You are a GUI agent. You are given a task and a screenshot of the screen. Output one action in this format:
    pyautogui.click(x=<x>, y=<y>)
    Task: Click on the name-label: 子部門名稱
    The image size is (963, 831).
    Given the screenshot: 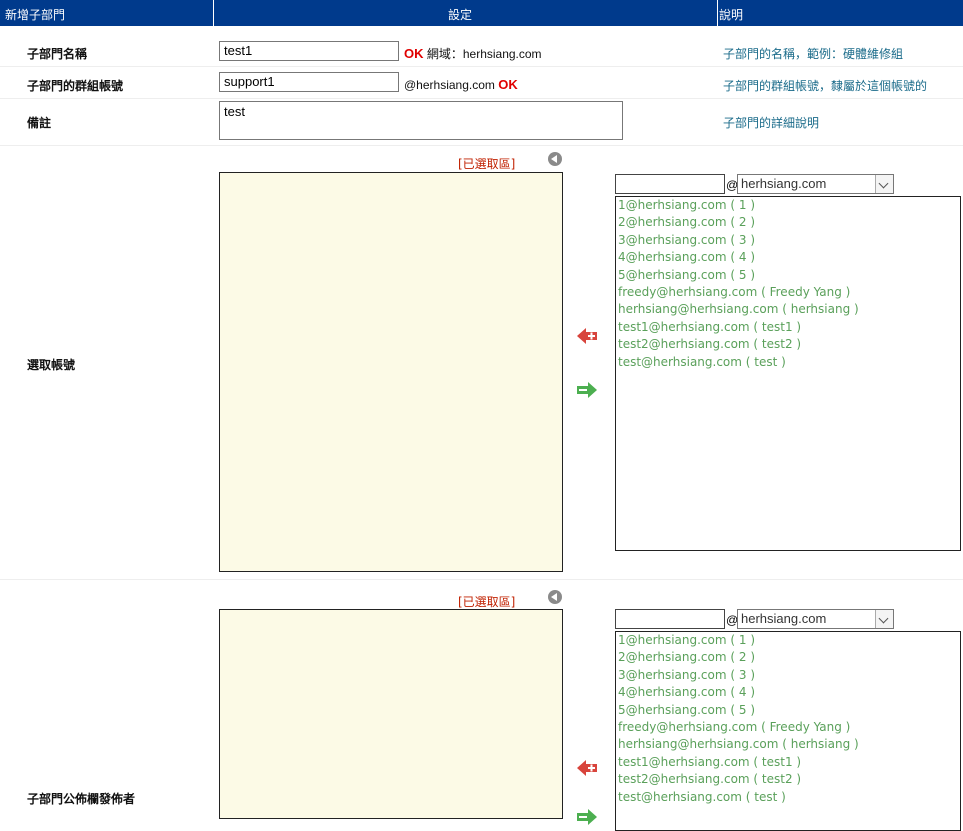 What is the action you would take?
    pyautogui.click(x=57, y=54)
    